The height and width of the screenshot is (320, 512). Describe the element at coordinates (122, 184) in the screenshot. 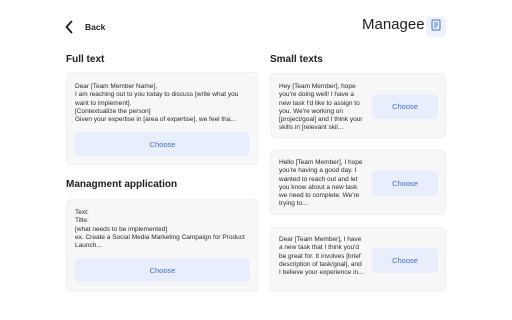

I see `section-title-managment: Managment application` at that location.